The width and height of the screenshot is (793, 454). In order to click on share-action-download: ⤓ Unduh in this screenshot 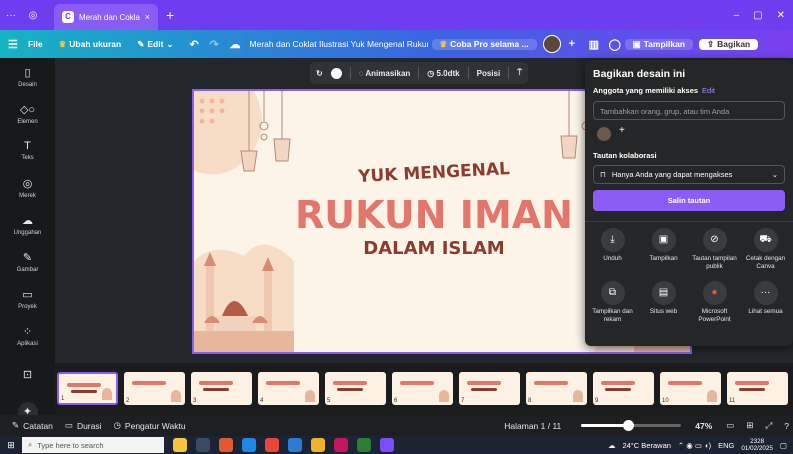, I will do `click(612, 249)`.